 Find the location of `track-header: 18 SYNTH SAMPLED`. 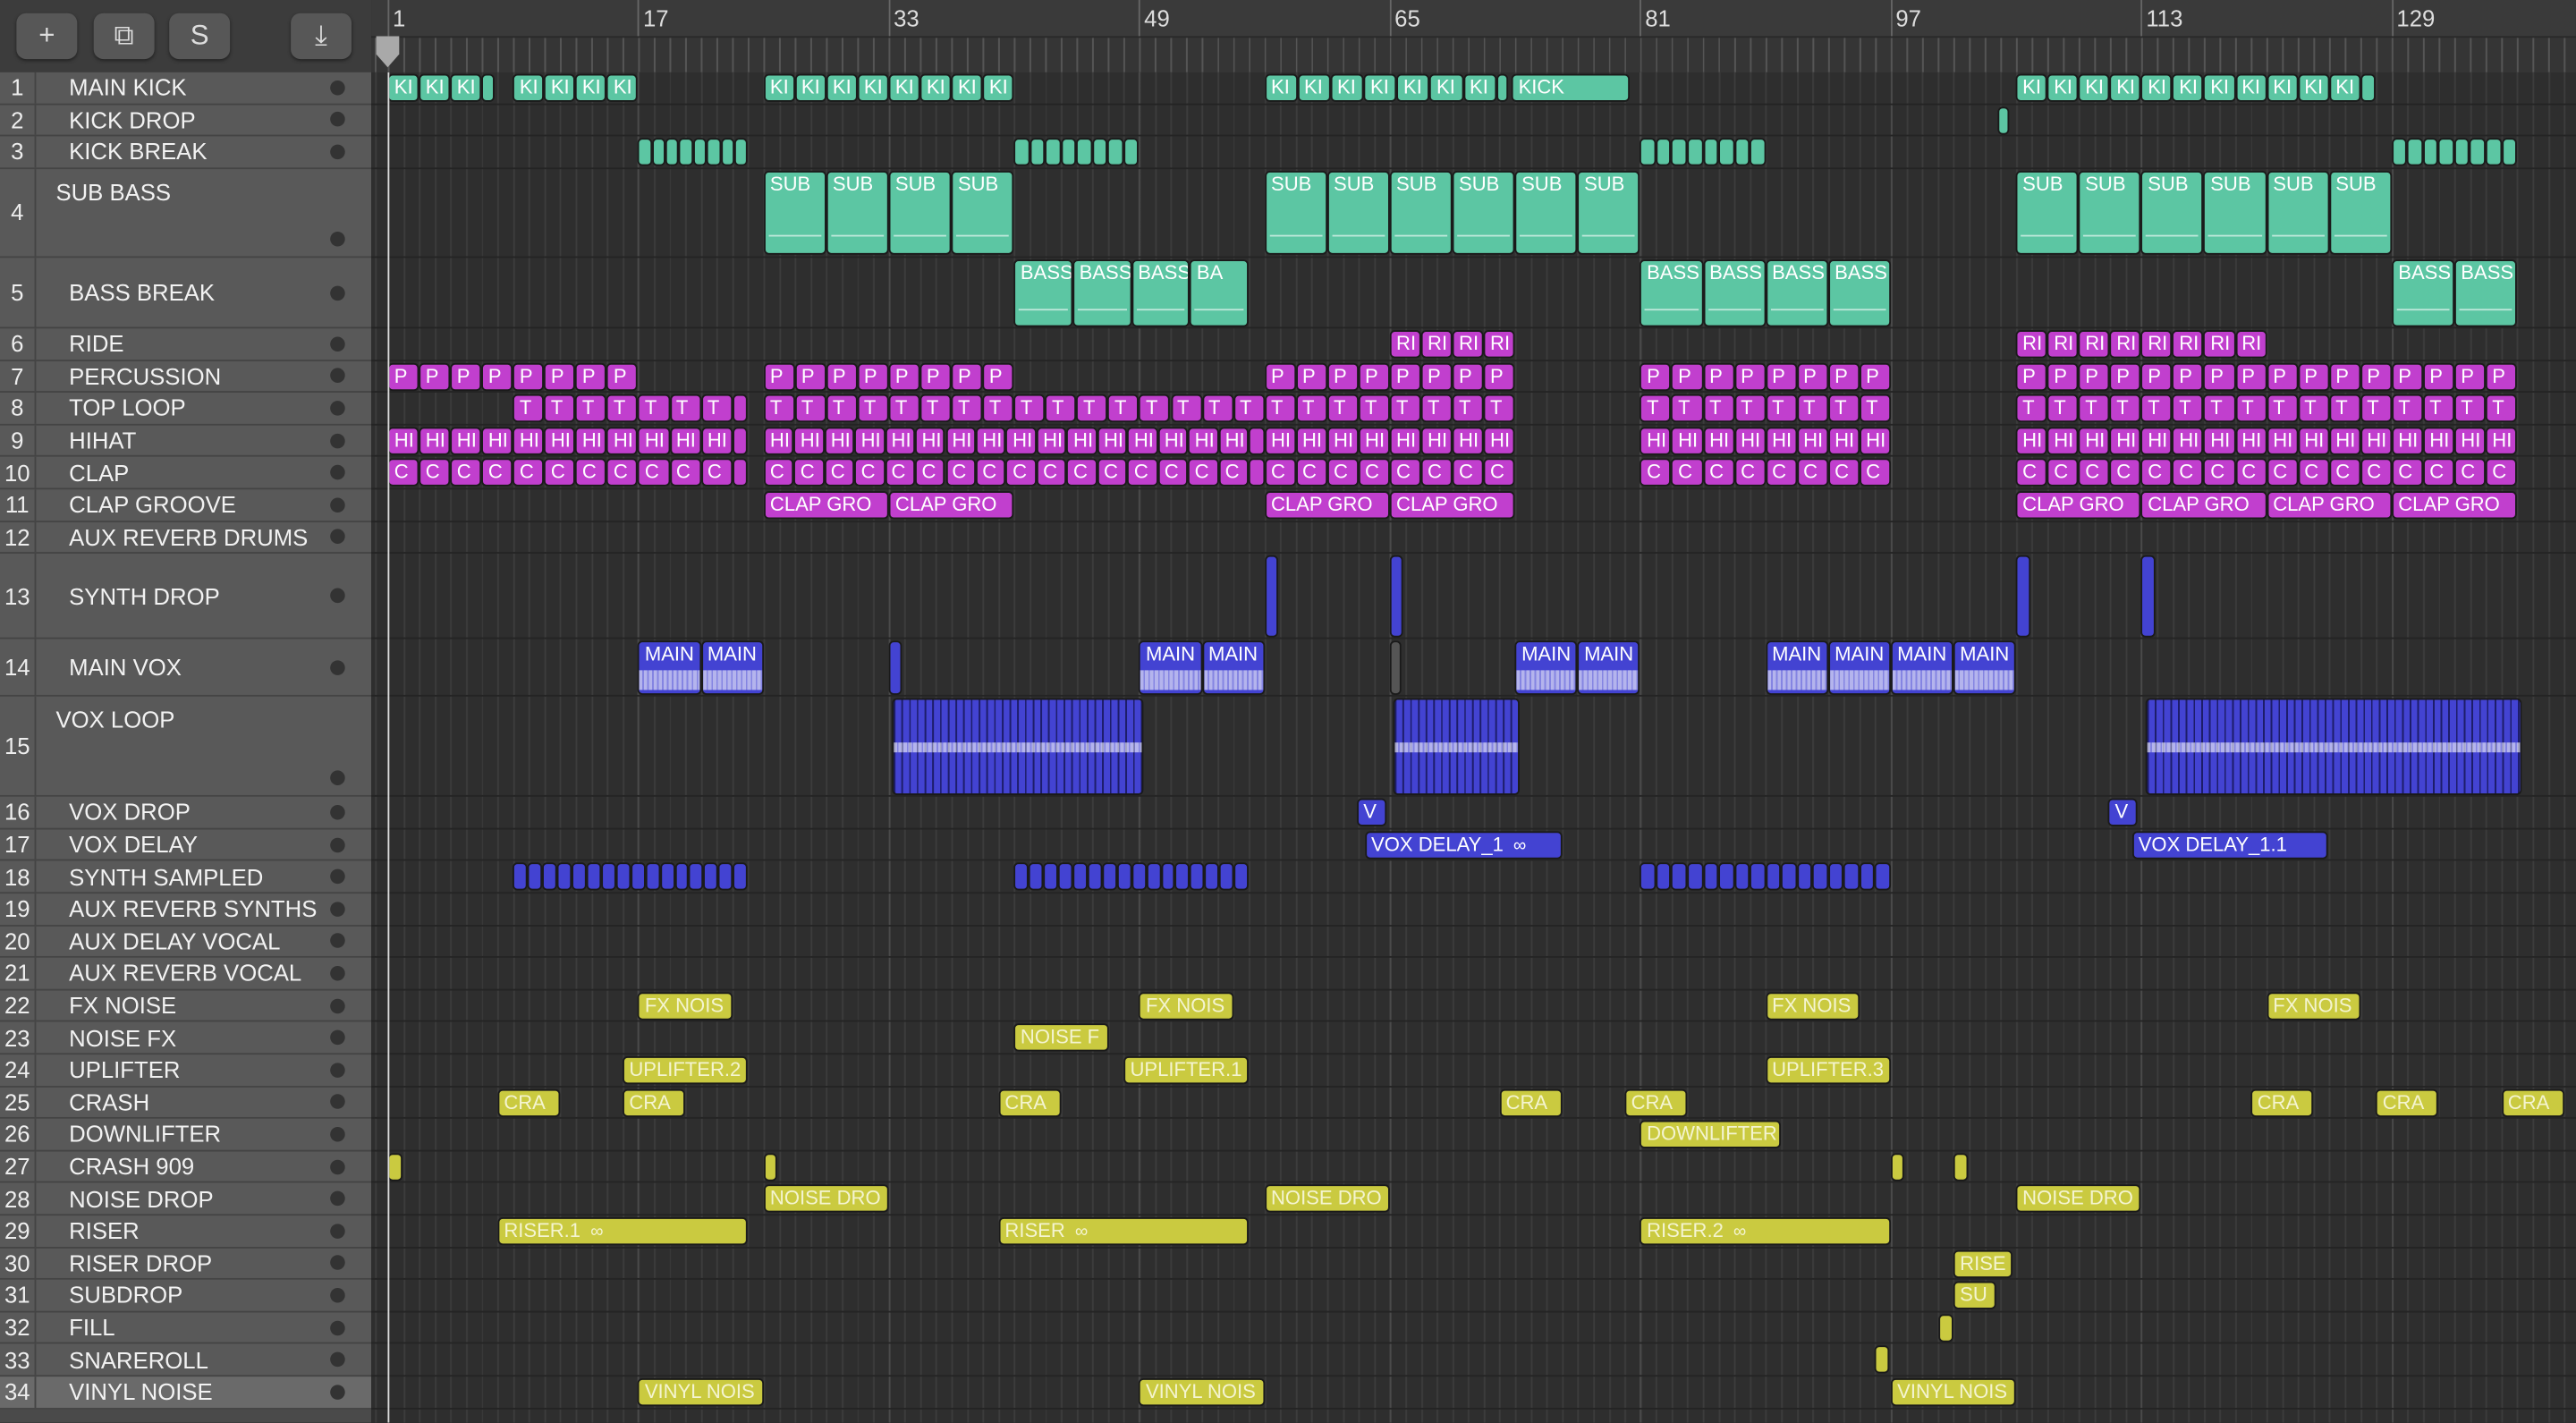

track-header: 18 SYNTH SAMPLED is located at coordinates (186, 877).